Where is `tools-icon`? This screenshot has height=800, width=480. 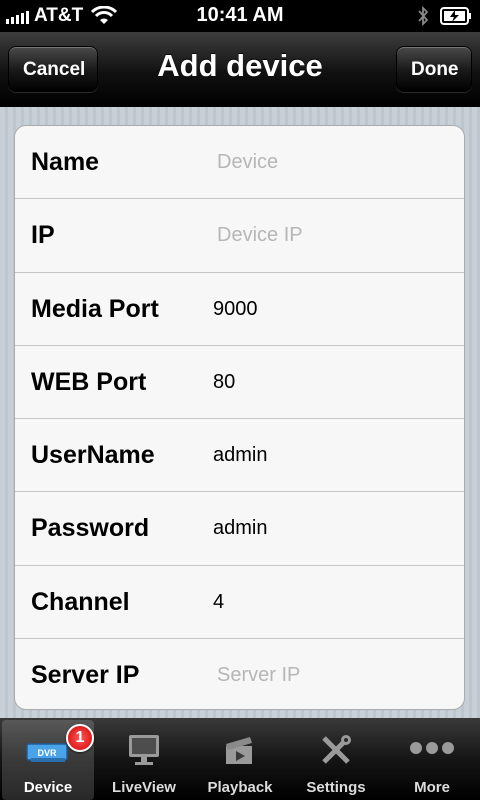
tools-icon is located at coordinates (336, 749).